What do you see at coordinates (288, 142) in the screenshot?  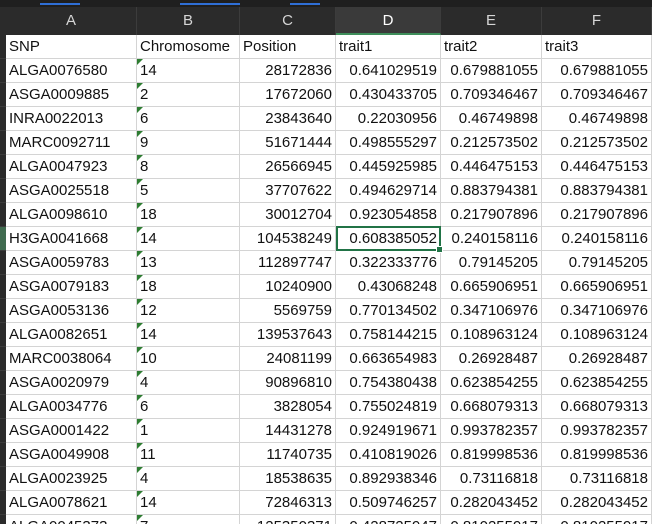 I see `cell-c: 51671444` at bounding box center [288, 142].